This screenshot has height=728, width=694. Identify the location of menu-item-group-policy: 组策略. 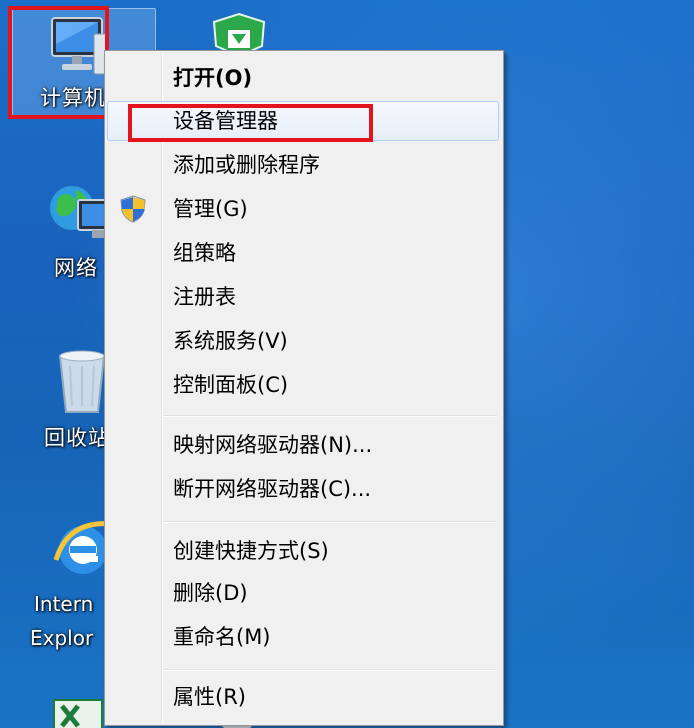
(303, 253).